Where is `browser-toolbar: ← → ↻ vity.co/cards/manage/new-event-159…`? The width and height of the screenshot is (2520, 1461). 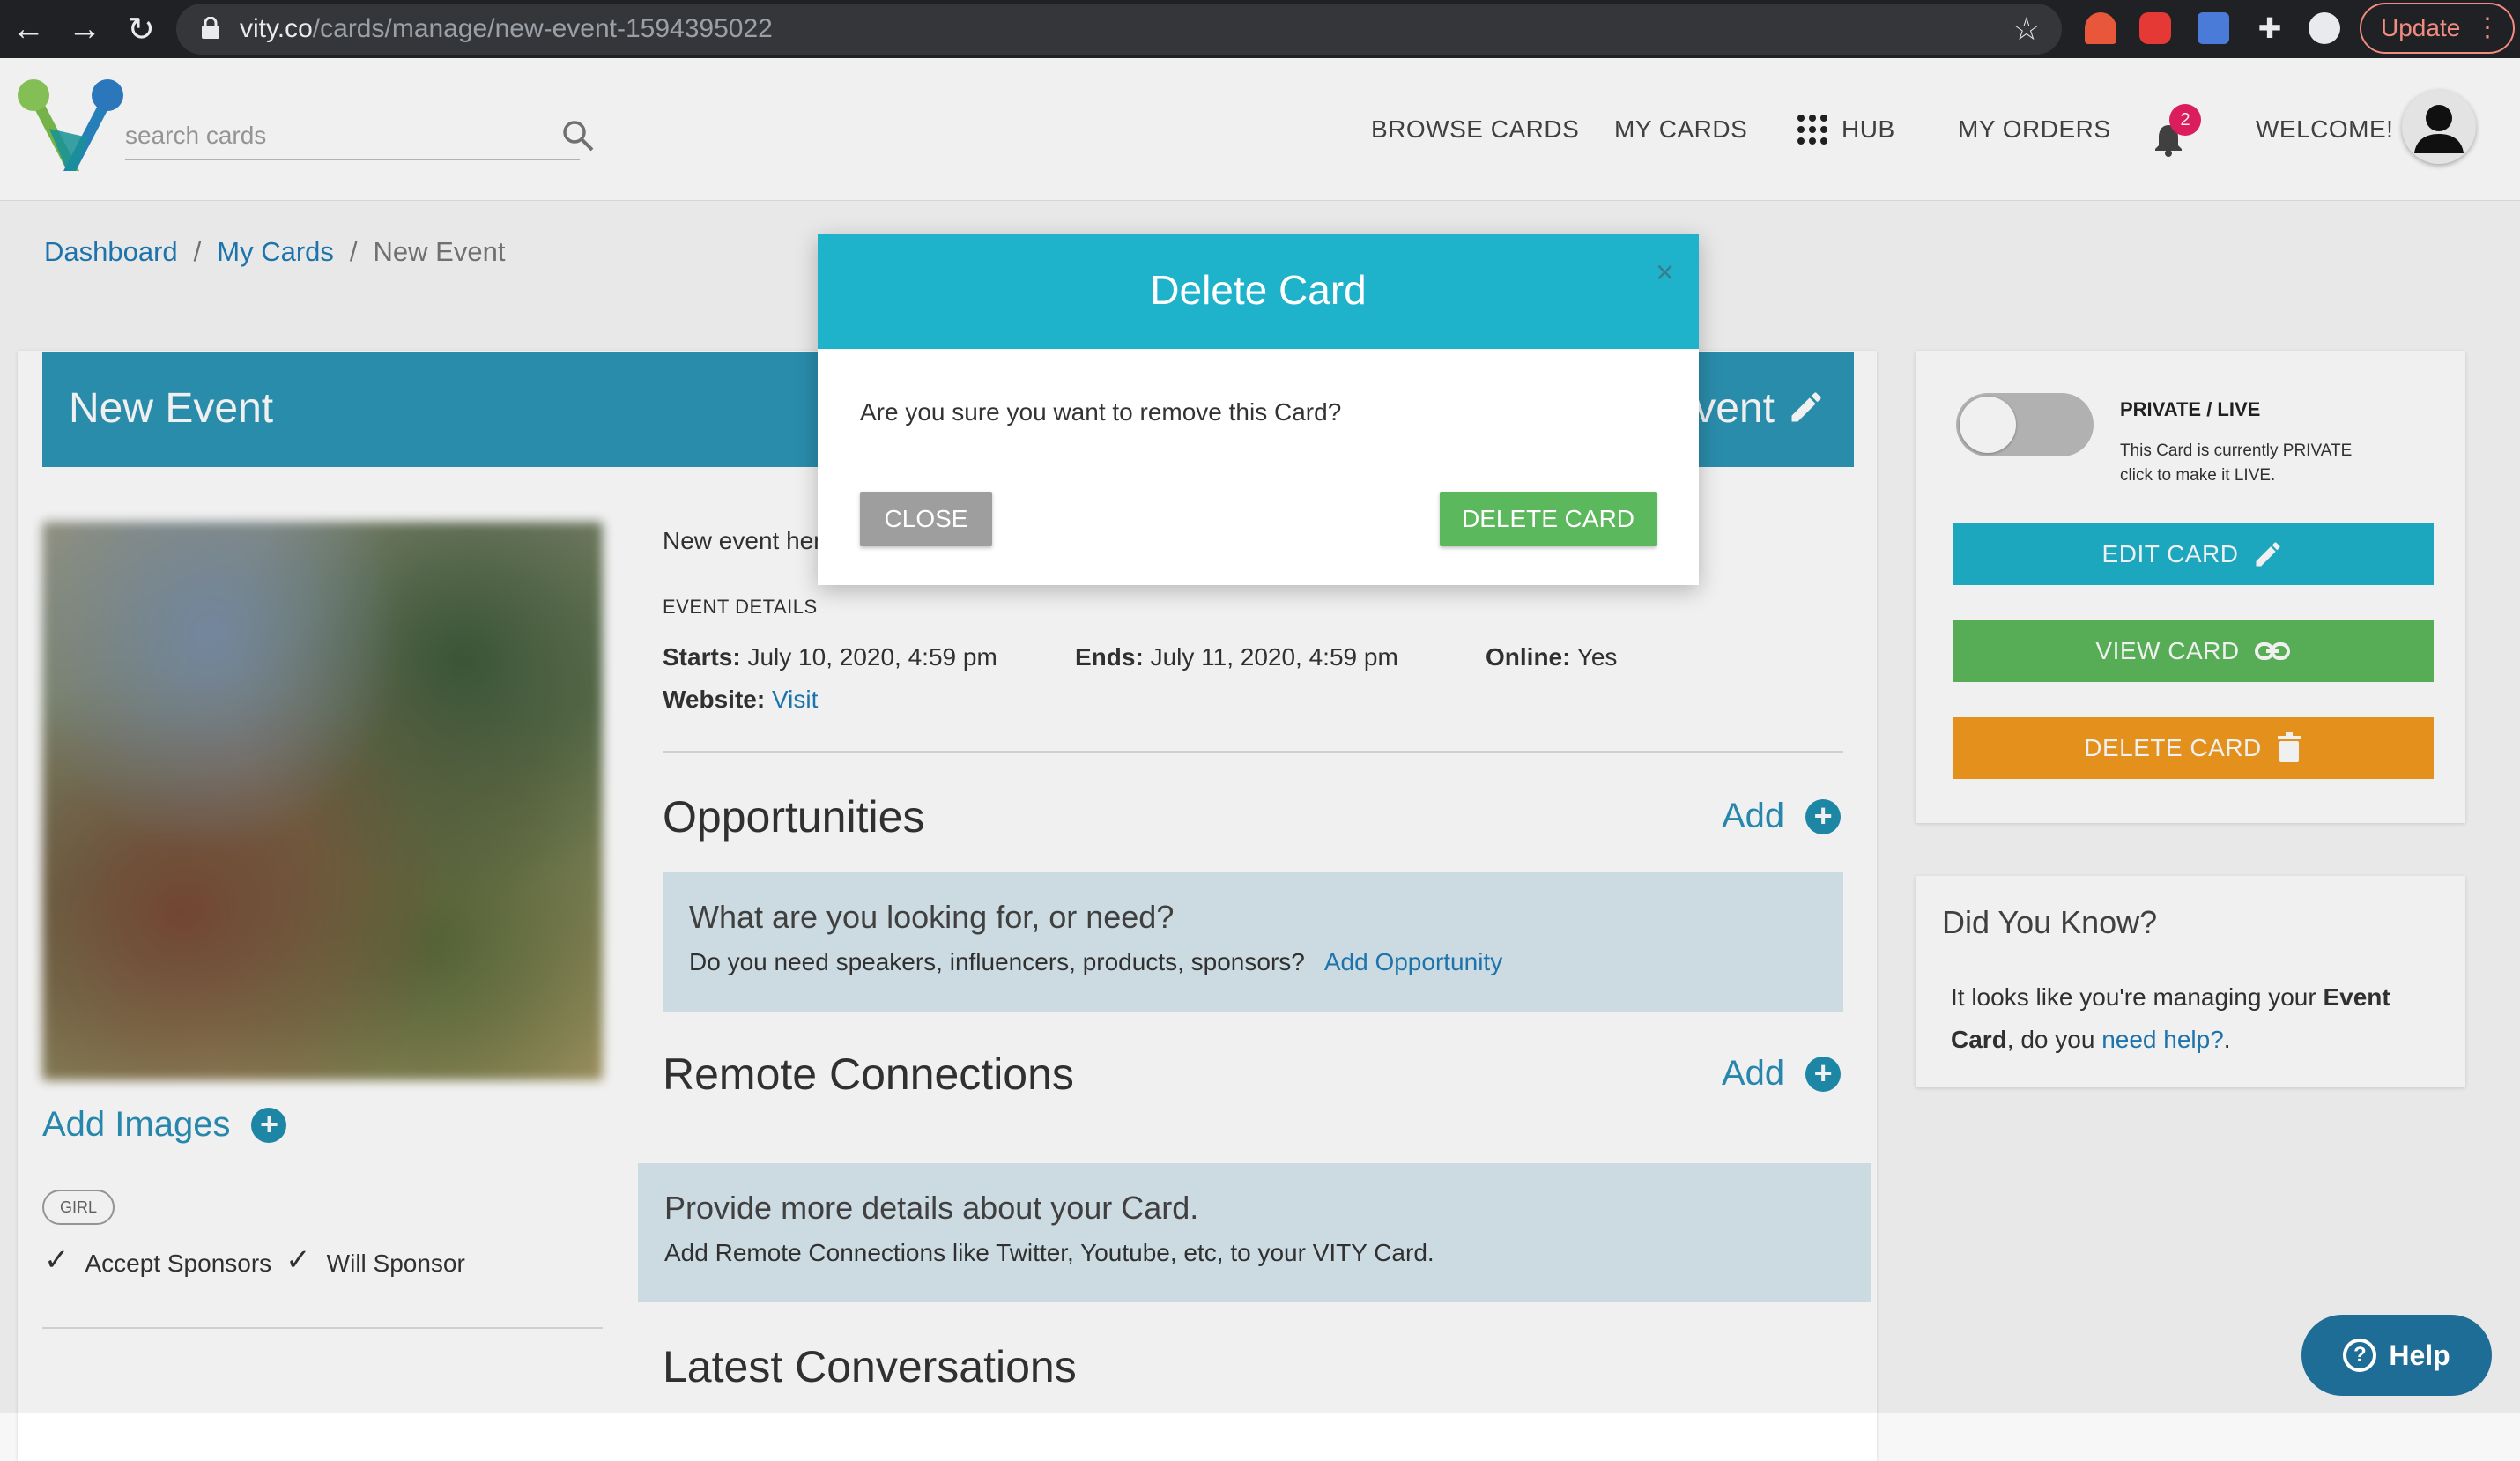 browser-toolbar: ← → ↻ vity.co/cards/manage/new-event-159… is located at coordinates (1260, 29).